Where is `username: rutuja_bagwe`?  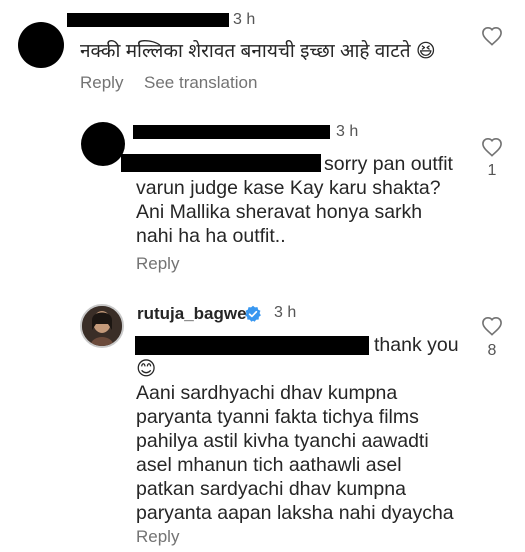 username: rutuja_bagwe is located at coordinates (192, 314).